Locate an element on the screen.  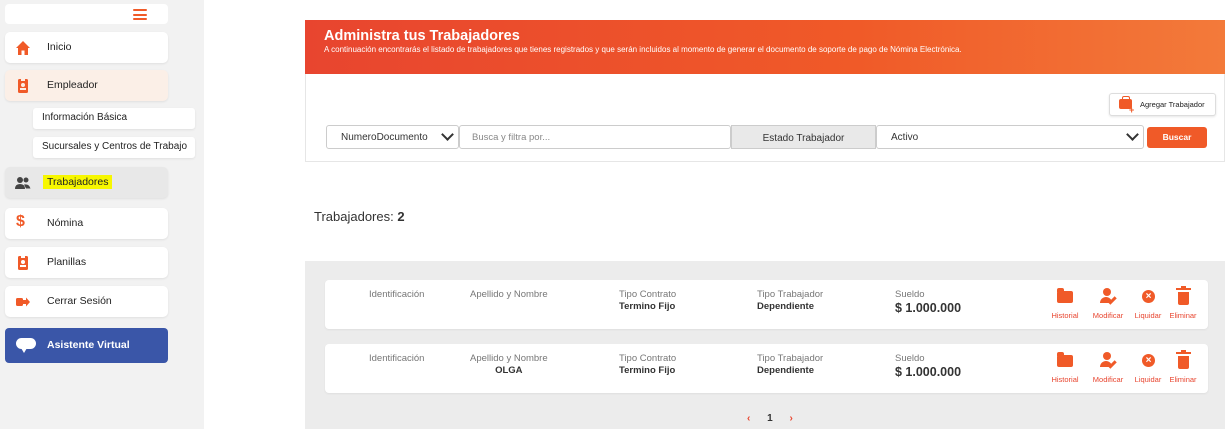
sidebar-item-label: Cerrar Sesión is located at coordinates (79, 301).